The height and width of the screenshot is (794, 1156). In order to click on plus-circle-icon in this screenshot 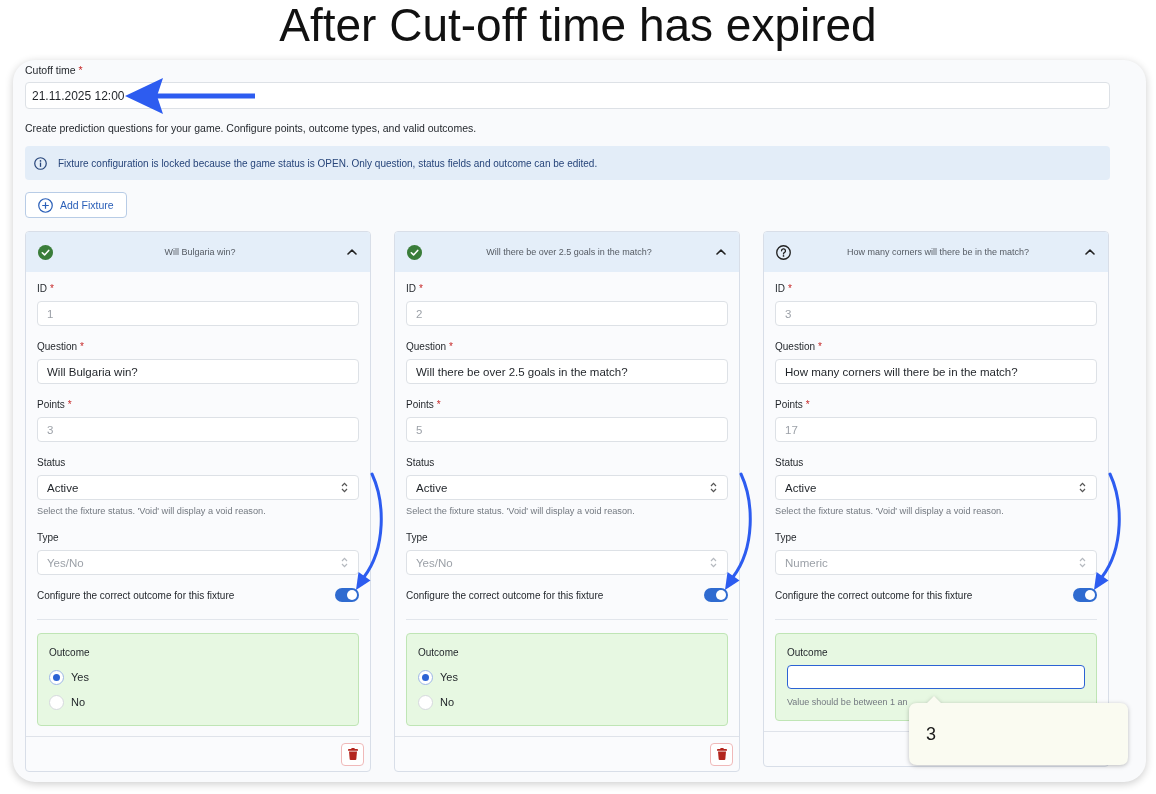, I will do `click(45, 205)`.